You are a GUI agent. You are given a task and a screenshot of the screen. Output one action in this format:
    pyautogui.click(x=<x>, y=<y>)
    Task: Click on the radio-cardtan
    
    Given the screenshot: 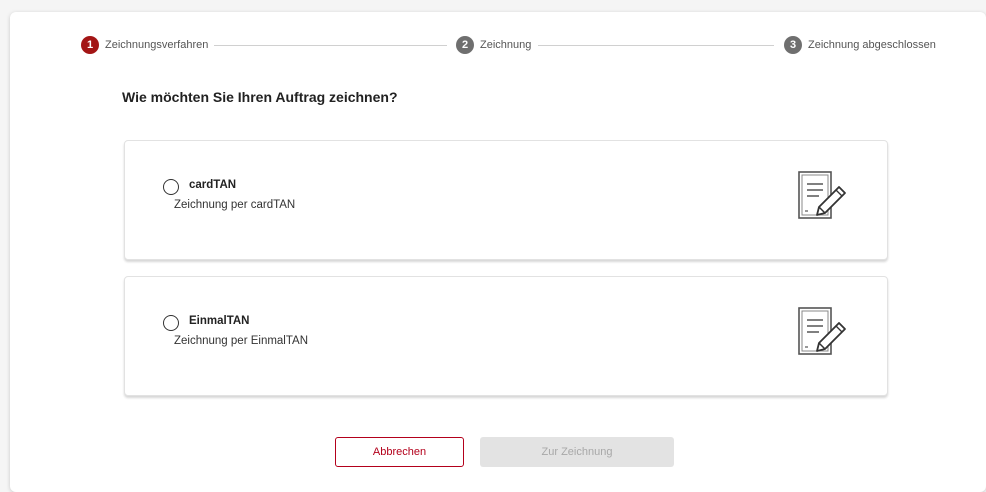 What is the action you would take?
    pyautogui.click(x=171, y=187)
    